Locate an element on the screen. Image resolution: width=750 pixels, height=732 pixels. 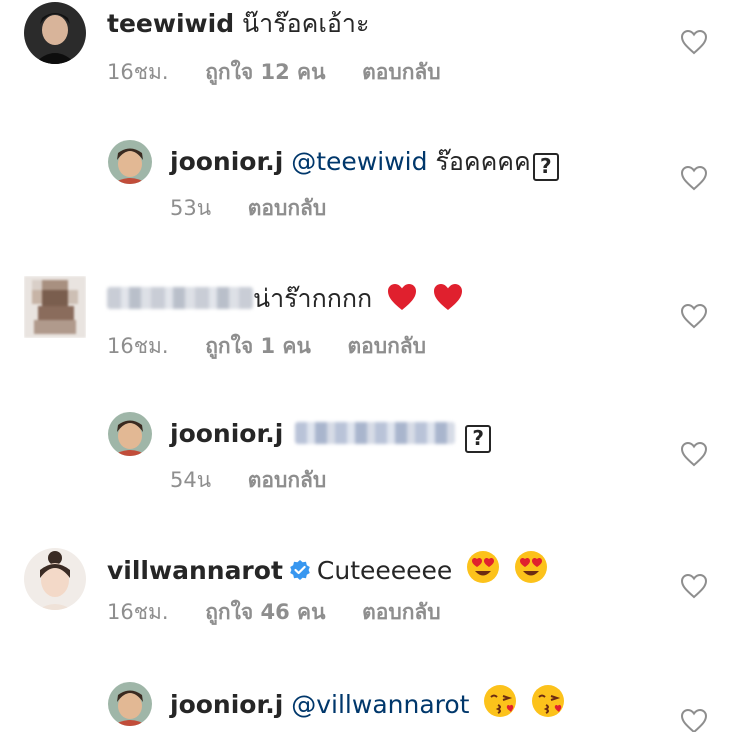
comment-text: น๊าร๊อคเอ้าะ is located at coordinates (306, 23).